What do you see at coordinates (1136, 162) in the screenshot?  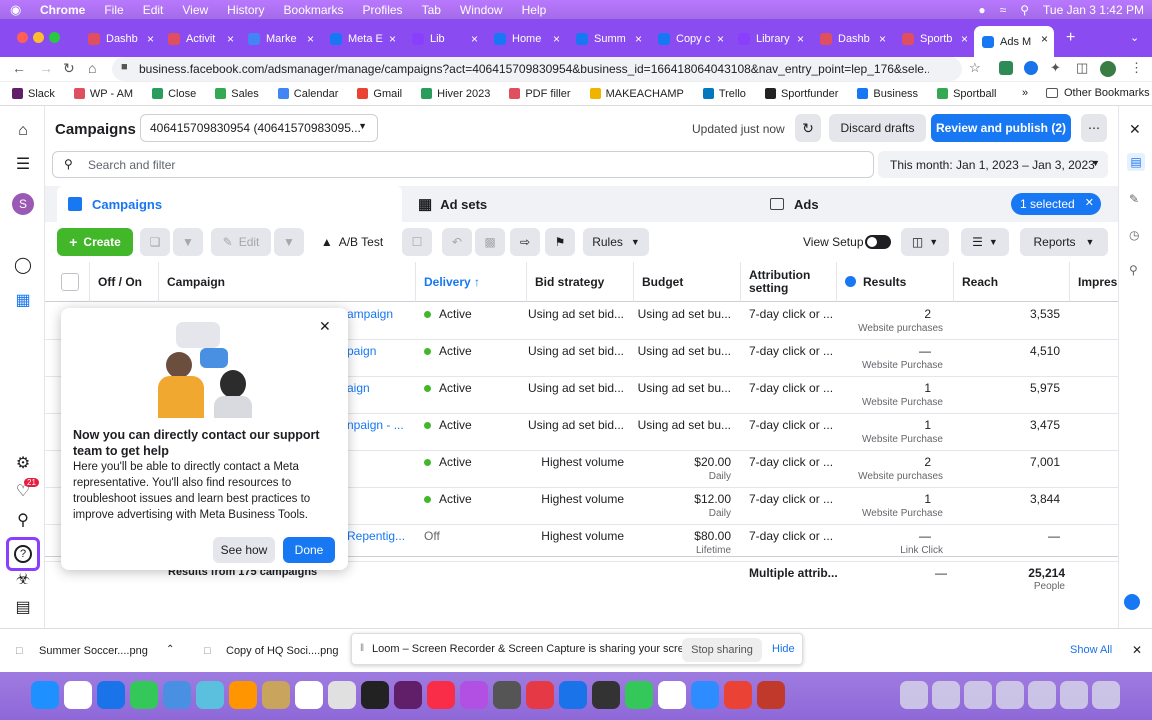 I see `chart-icon: ▤` at bounding box center [1136, 162].